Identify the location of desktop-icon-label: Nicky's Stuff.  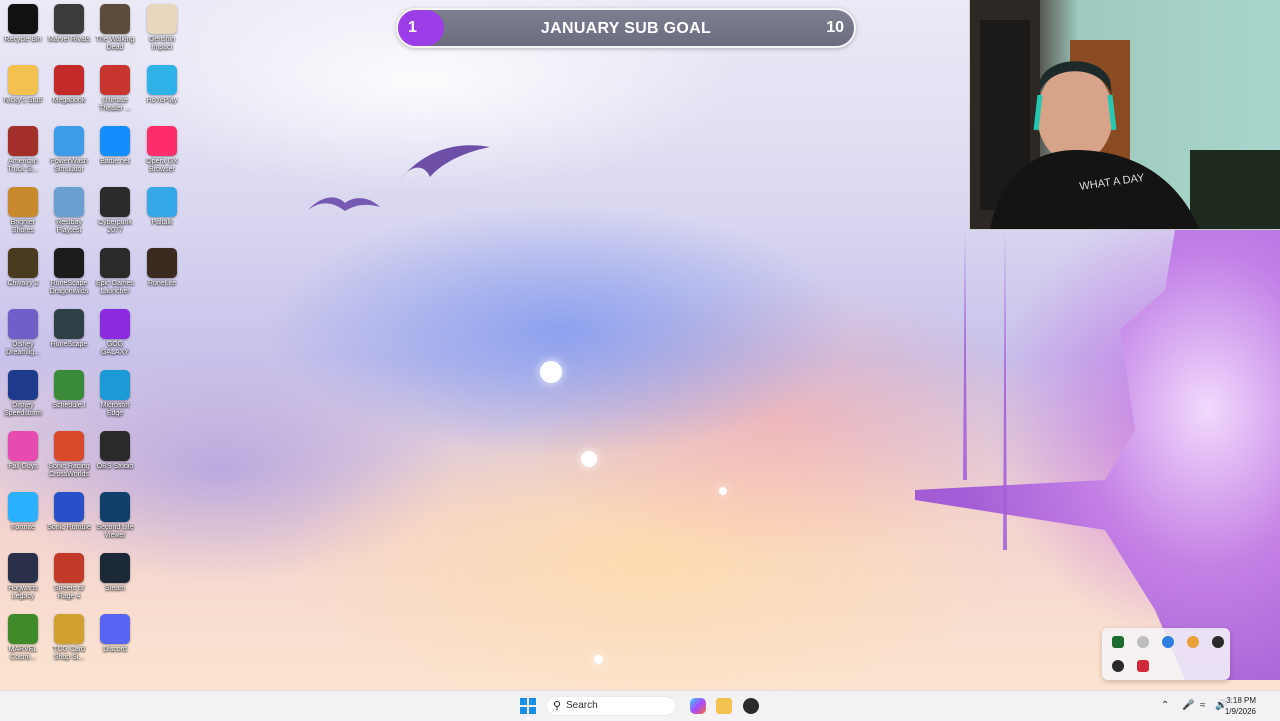
(23, 100).